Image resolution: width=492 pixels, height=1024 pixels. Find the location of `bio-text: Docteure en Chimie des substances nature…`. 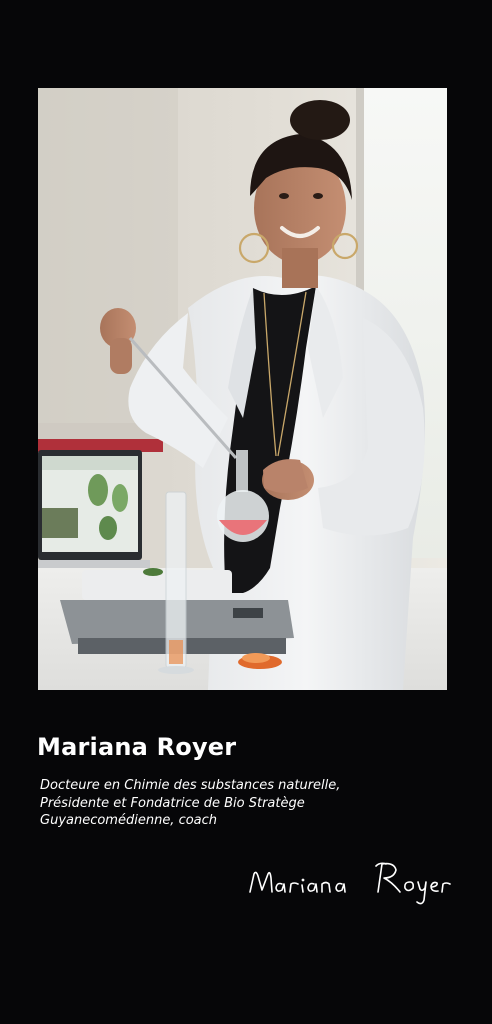

bio-text: Docteure en Chimie des substances nature… is located at coordinates (250, 803).